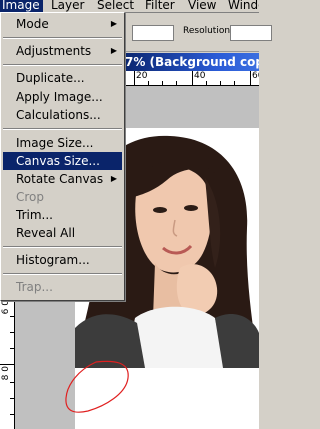 Image resolution: width=320 pixels, height=429 pixels. Describe the element at coordinates (30, 197) in the screenshot. I see `menu-item-crop: Crop` at that location.